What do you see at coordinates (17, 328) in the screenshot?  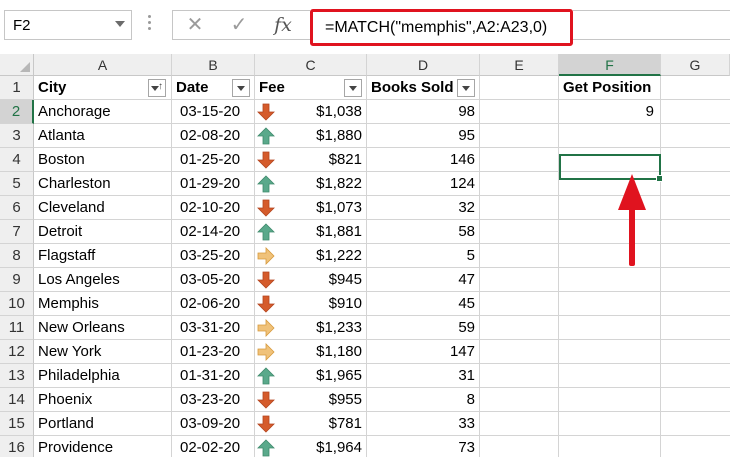 I see `row-header: 11` at bounding box center [17, 328].